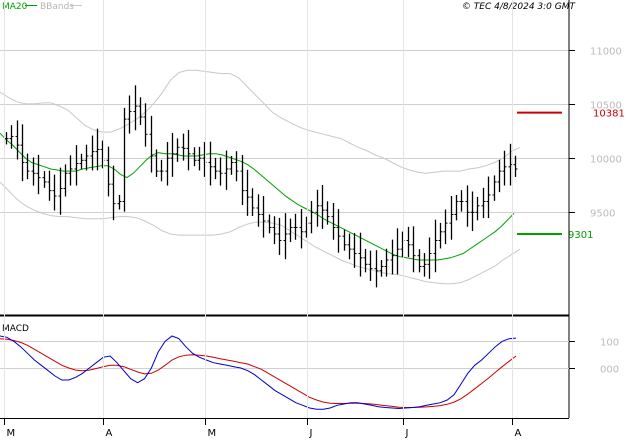  Describe the element at coordinates (606, 160) in the screenshot. I see `price-y-tick-label: 10000` at that location.